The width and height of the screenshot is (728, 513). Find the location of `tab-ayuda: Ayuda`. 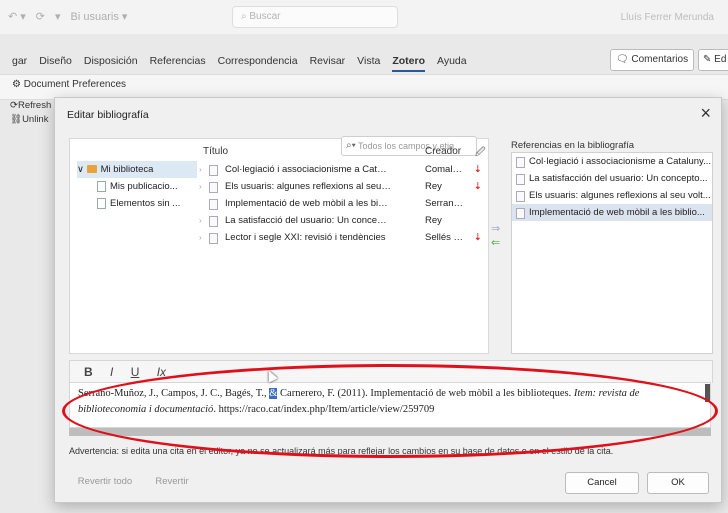

tab-ayuda: Ayuda is located at coordinates (452, 61).